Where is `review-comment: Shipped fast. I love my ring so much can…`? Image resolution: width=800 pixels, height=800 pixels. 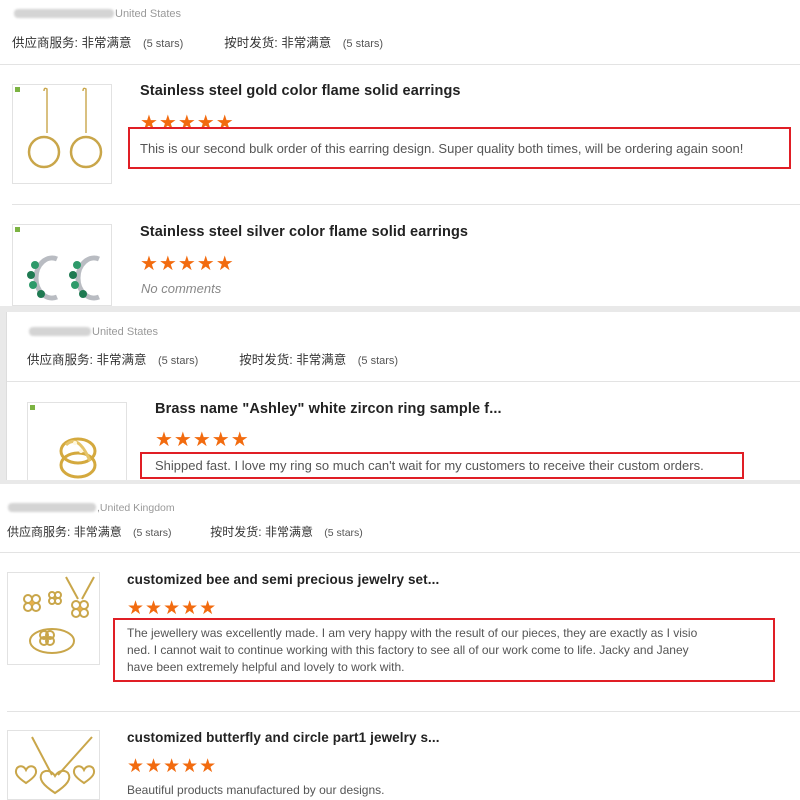 review-comment: Shipped fast. I love my ring so much can… is located at coordinates (429, 465).